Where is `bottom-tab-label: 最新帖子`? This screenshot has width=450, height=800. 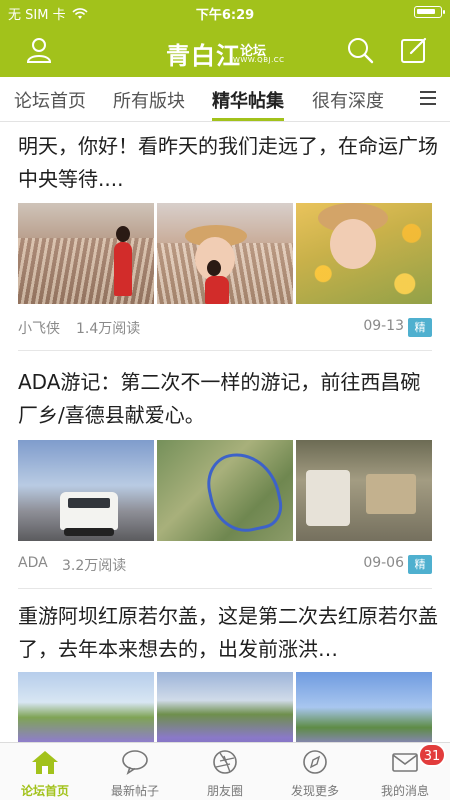 bottom-tab-label: 最新帖子 is located at coordinates (134, 791).